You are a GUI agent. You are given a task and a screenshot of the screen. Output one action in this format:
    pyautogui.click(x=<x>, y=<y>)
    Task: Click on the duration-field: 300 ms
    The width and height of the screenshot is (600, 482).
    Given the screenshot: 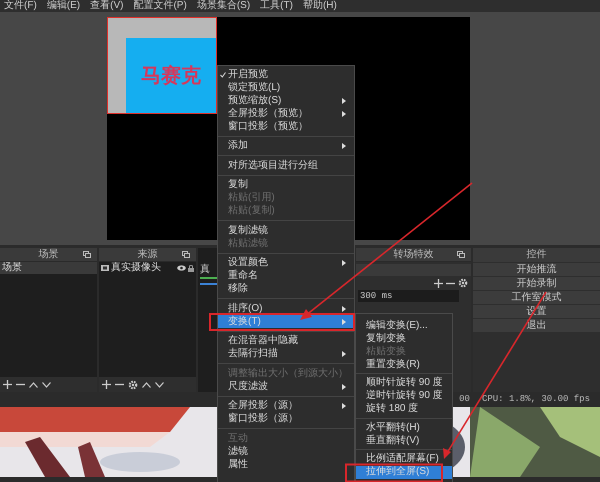 What is the action you would take?
    pyautogui.click(x=408, y=296)
    